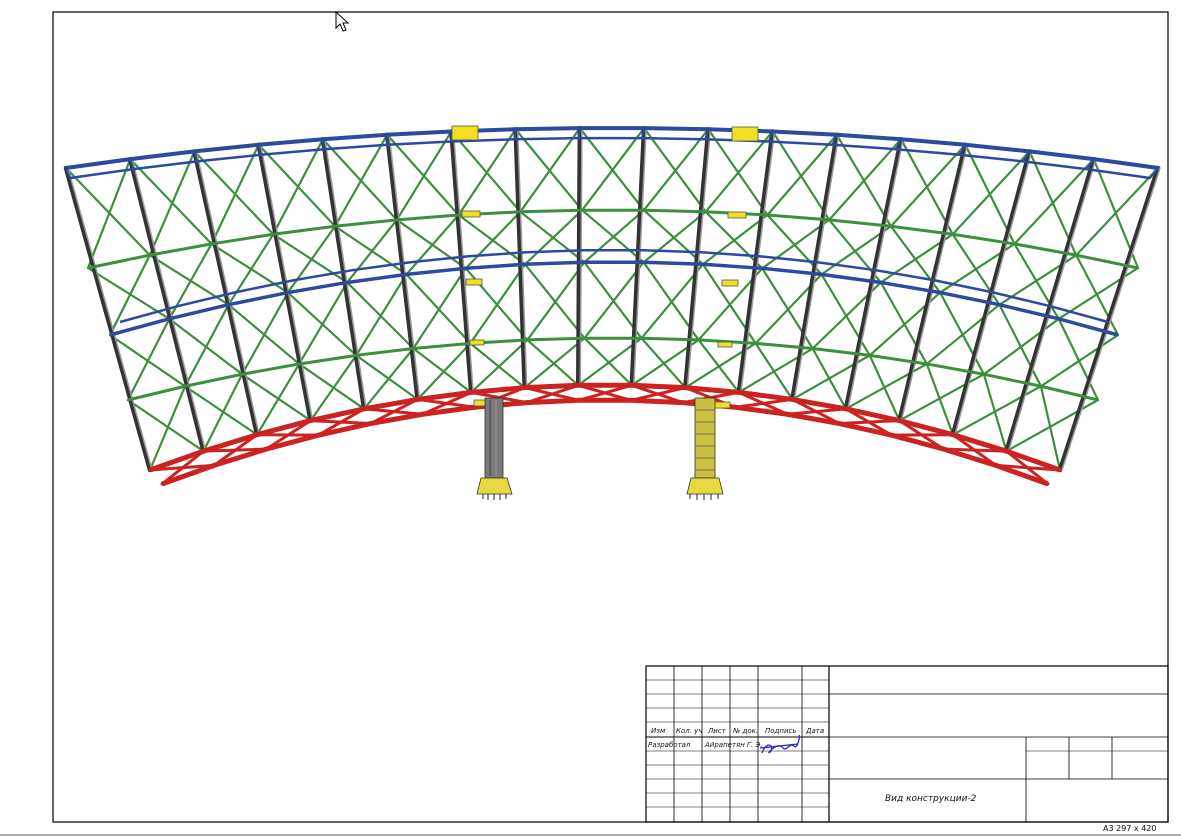  I want to click on left-column, so click(494, 448).